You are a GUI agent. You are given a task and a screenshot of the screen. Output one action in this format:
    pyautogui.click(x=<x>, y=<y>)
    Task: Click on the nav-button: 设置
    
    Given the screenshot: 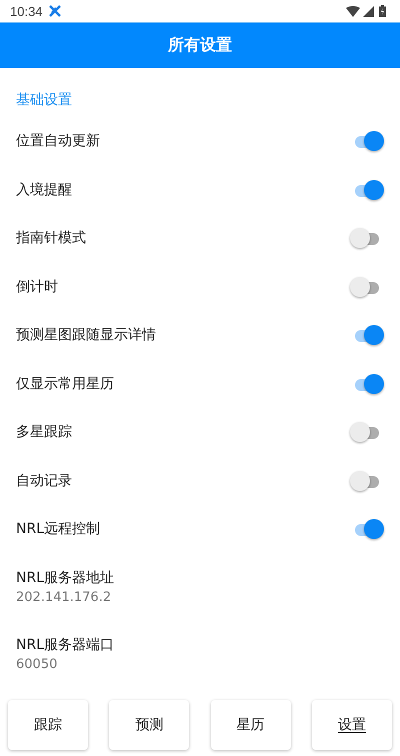 What is the action you would take?
    pyautogui.click(x=352, y=725)
    